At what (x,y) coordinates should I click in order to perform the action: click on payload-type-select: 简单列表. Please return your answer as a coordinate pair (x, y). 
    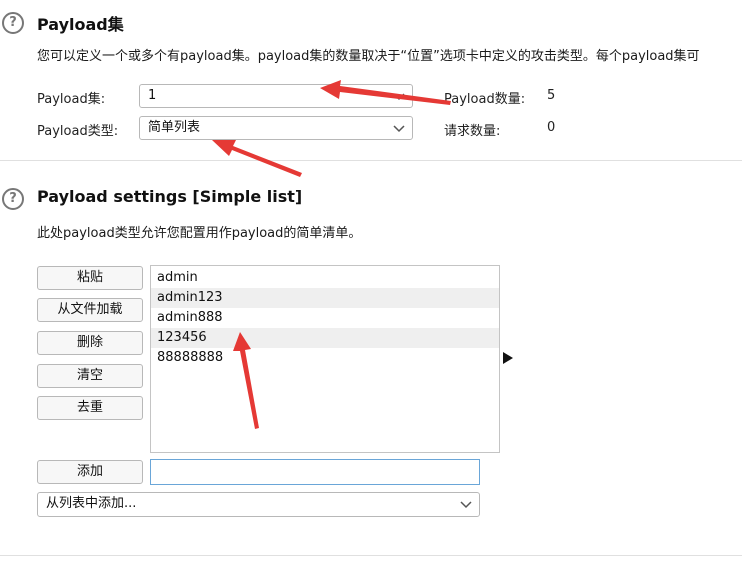
    Looking at the image, I should click on (276, 128).